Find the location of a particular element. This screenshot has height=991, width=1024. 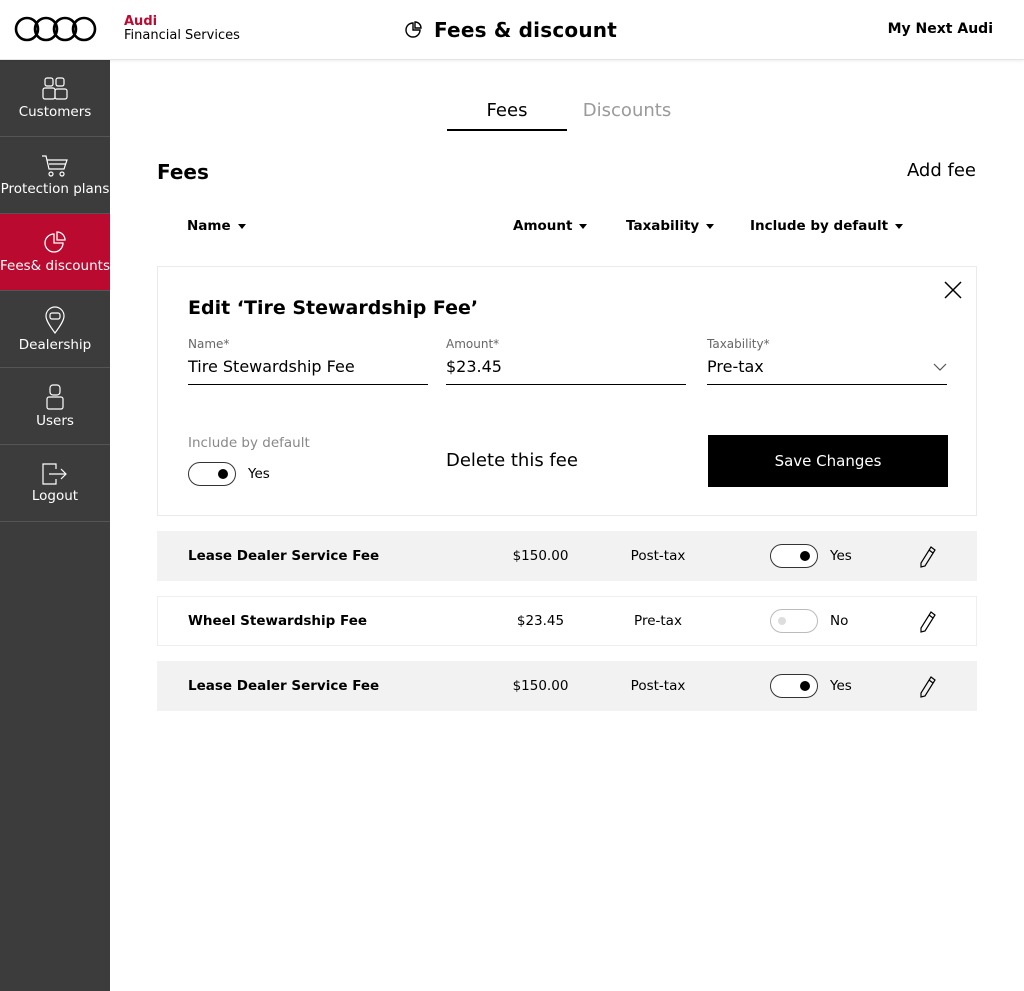

fee-include-toggle-group: No is located at coordinates (809, 621).